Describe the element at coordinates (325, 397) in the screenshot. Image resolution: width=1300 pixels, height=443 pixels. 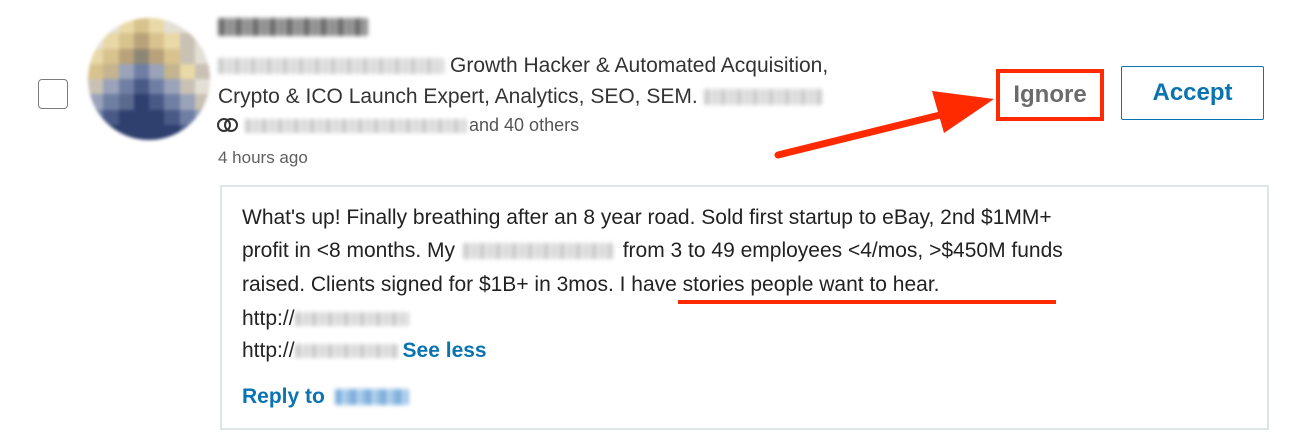
I see `reply-link: Reply to` at that location.